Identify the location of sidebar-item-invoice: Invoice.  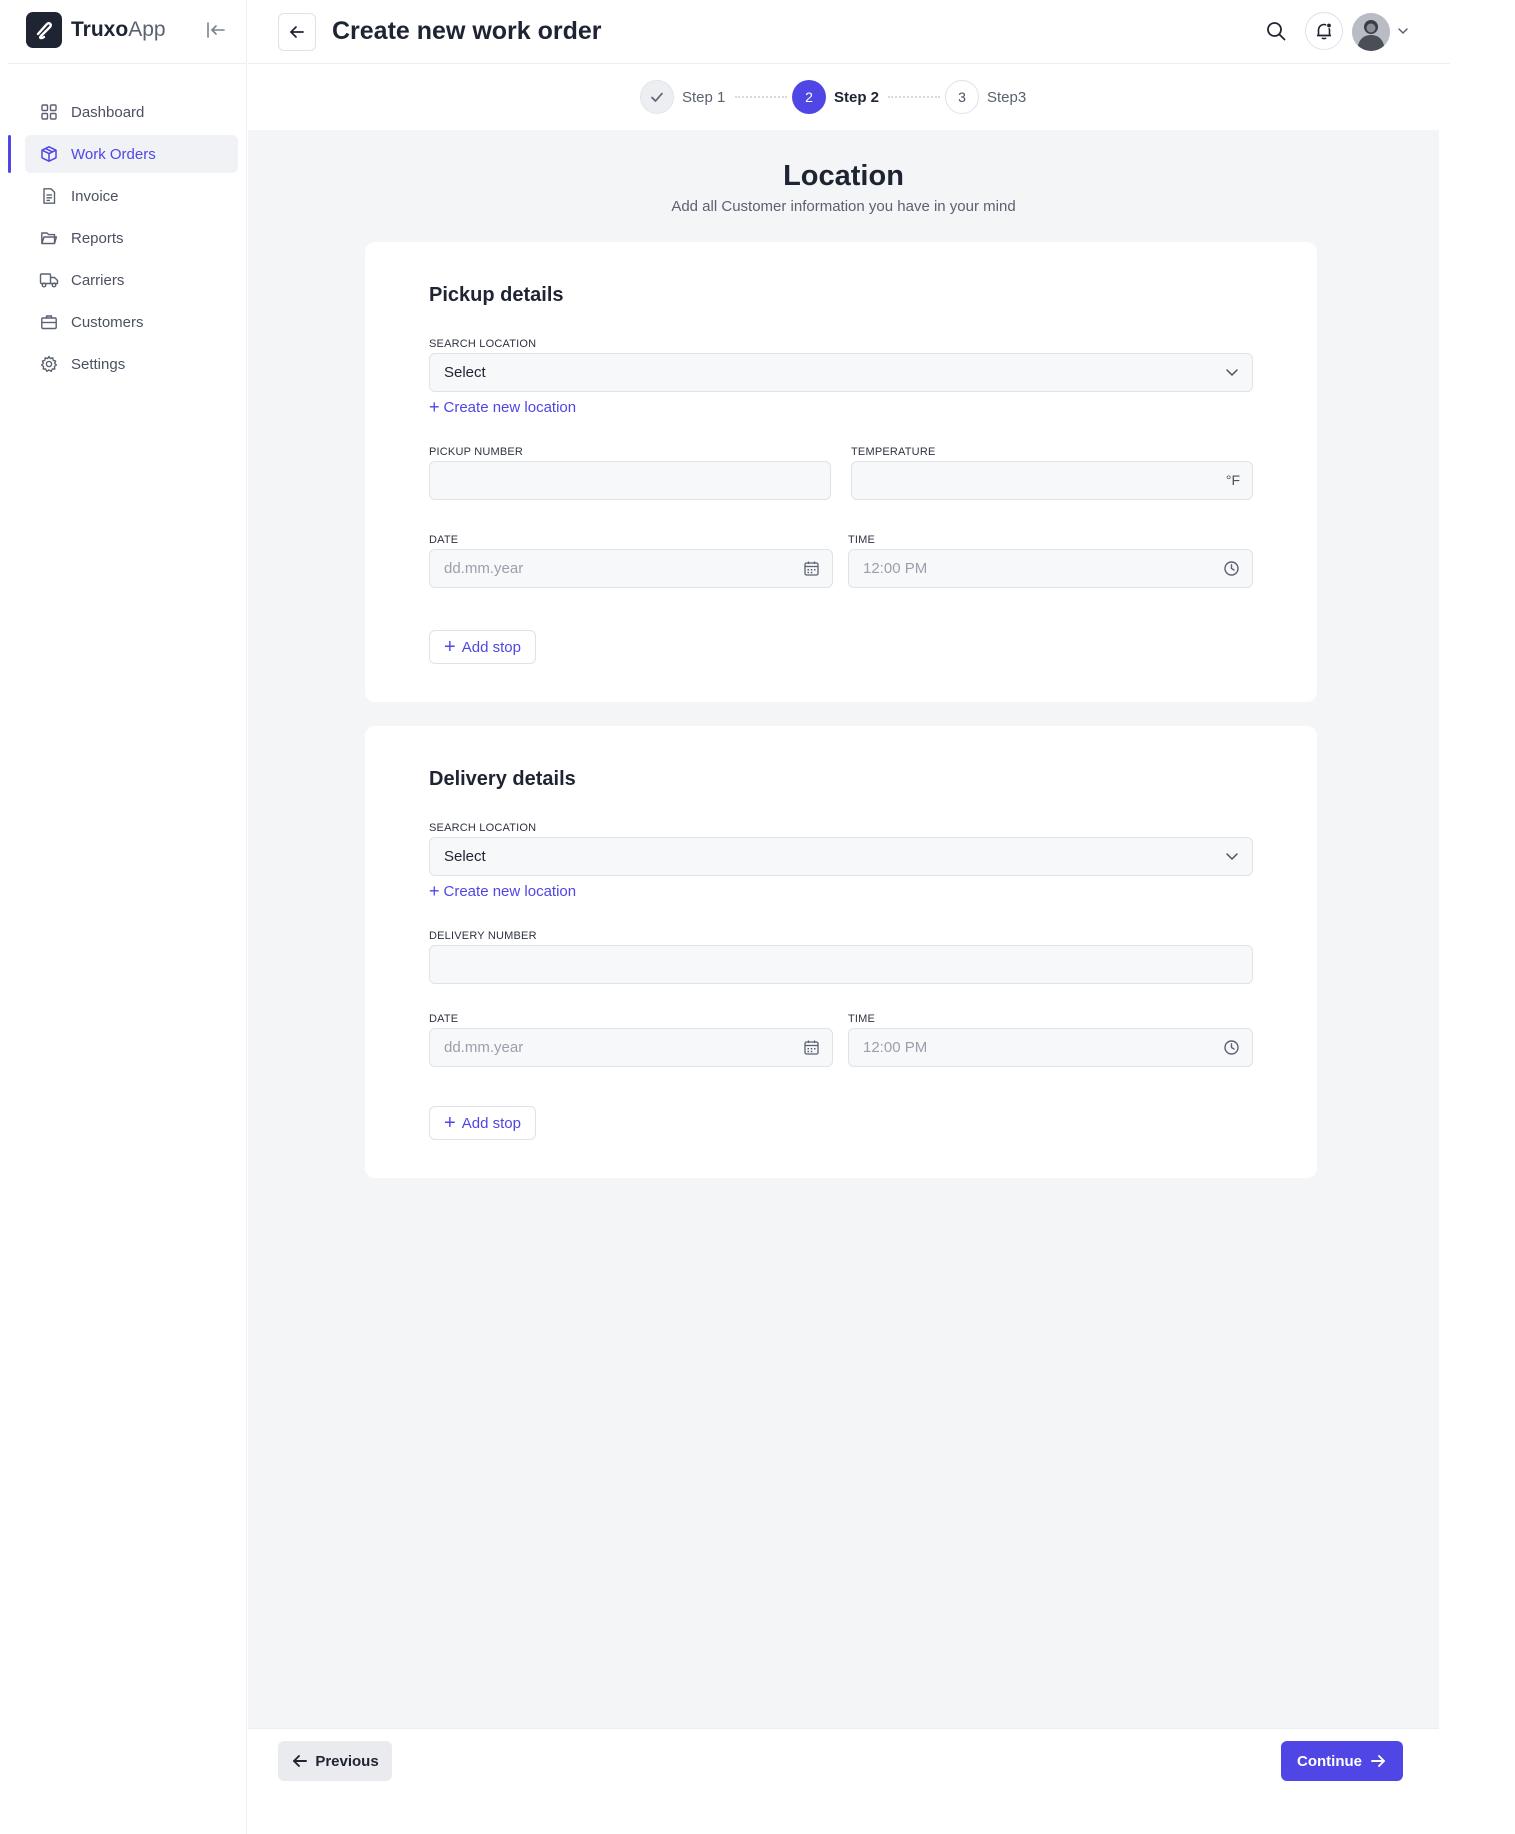
(131, 196).